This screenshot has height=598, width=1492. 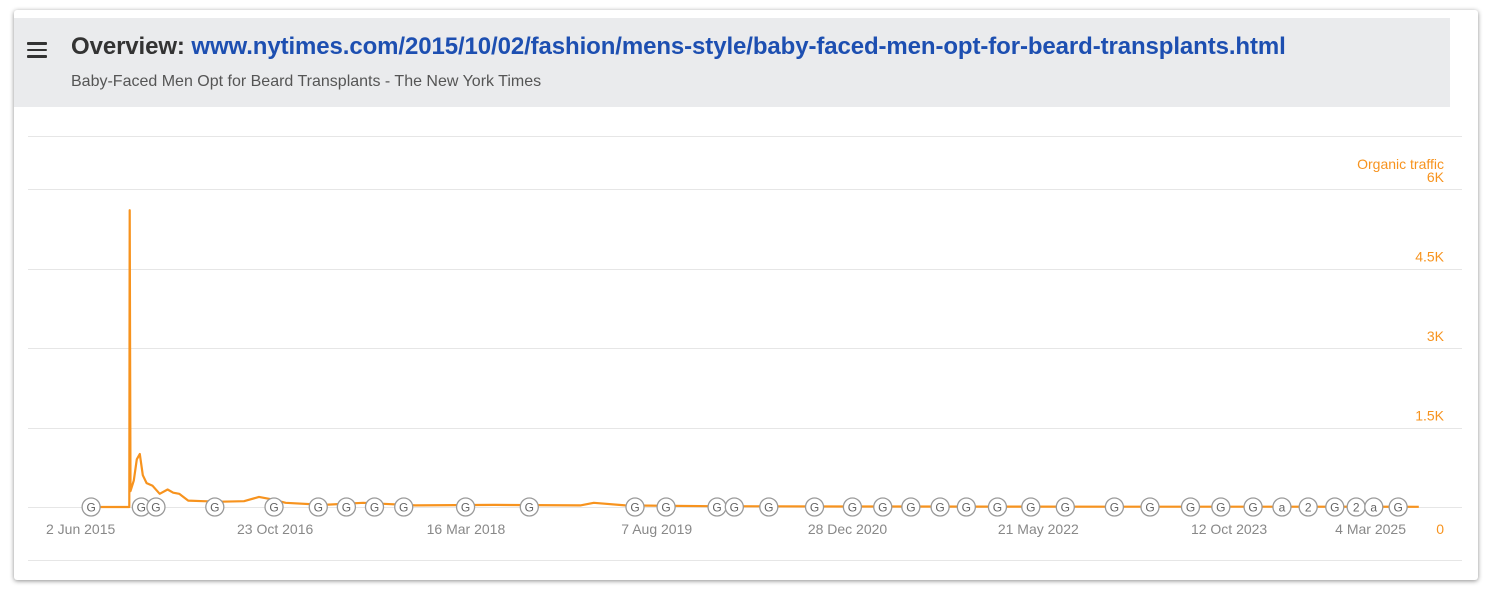 What do you see at coordinates (1370, 529) in the screenshot?
I see `x-tick-label: 4 Mar 2025` at bounding box center [1370, 529].